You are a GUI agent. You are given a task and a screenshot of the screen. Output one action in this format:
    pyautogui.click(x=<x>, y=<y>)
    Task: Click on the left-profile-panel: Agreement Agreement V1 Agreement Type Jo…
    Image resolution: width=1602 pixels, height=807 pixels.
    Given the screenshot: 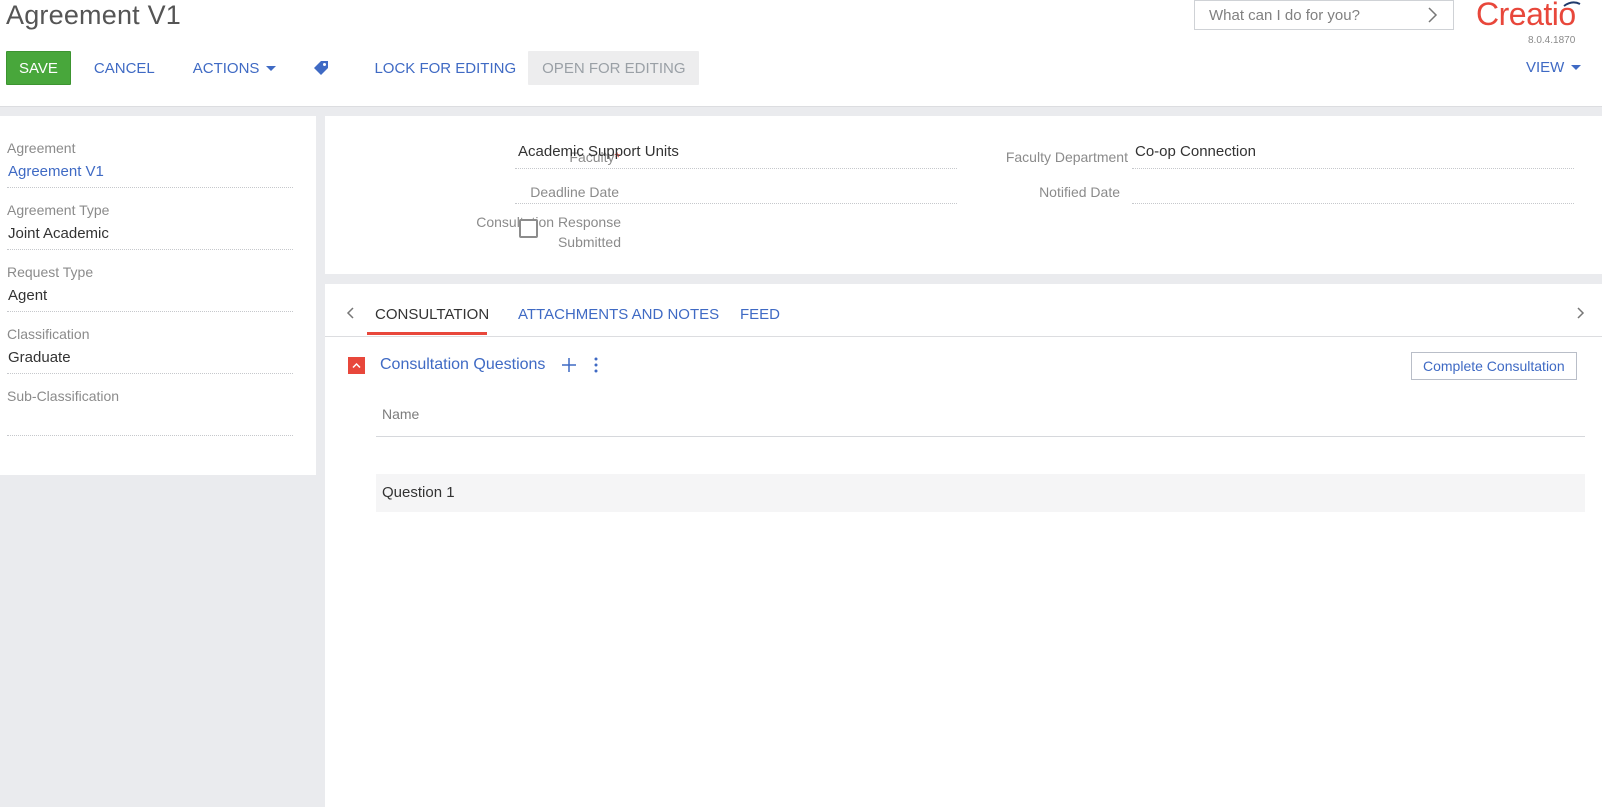 What is the action you would take?
    pyautogui.click(x=158, y=295)
    